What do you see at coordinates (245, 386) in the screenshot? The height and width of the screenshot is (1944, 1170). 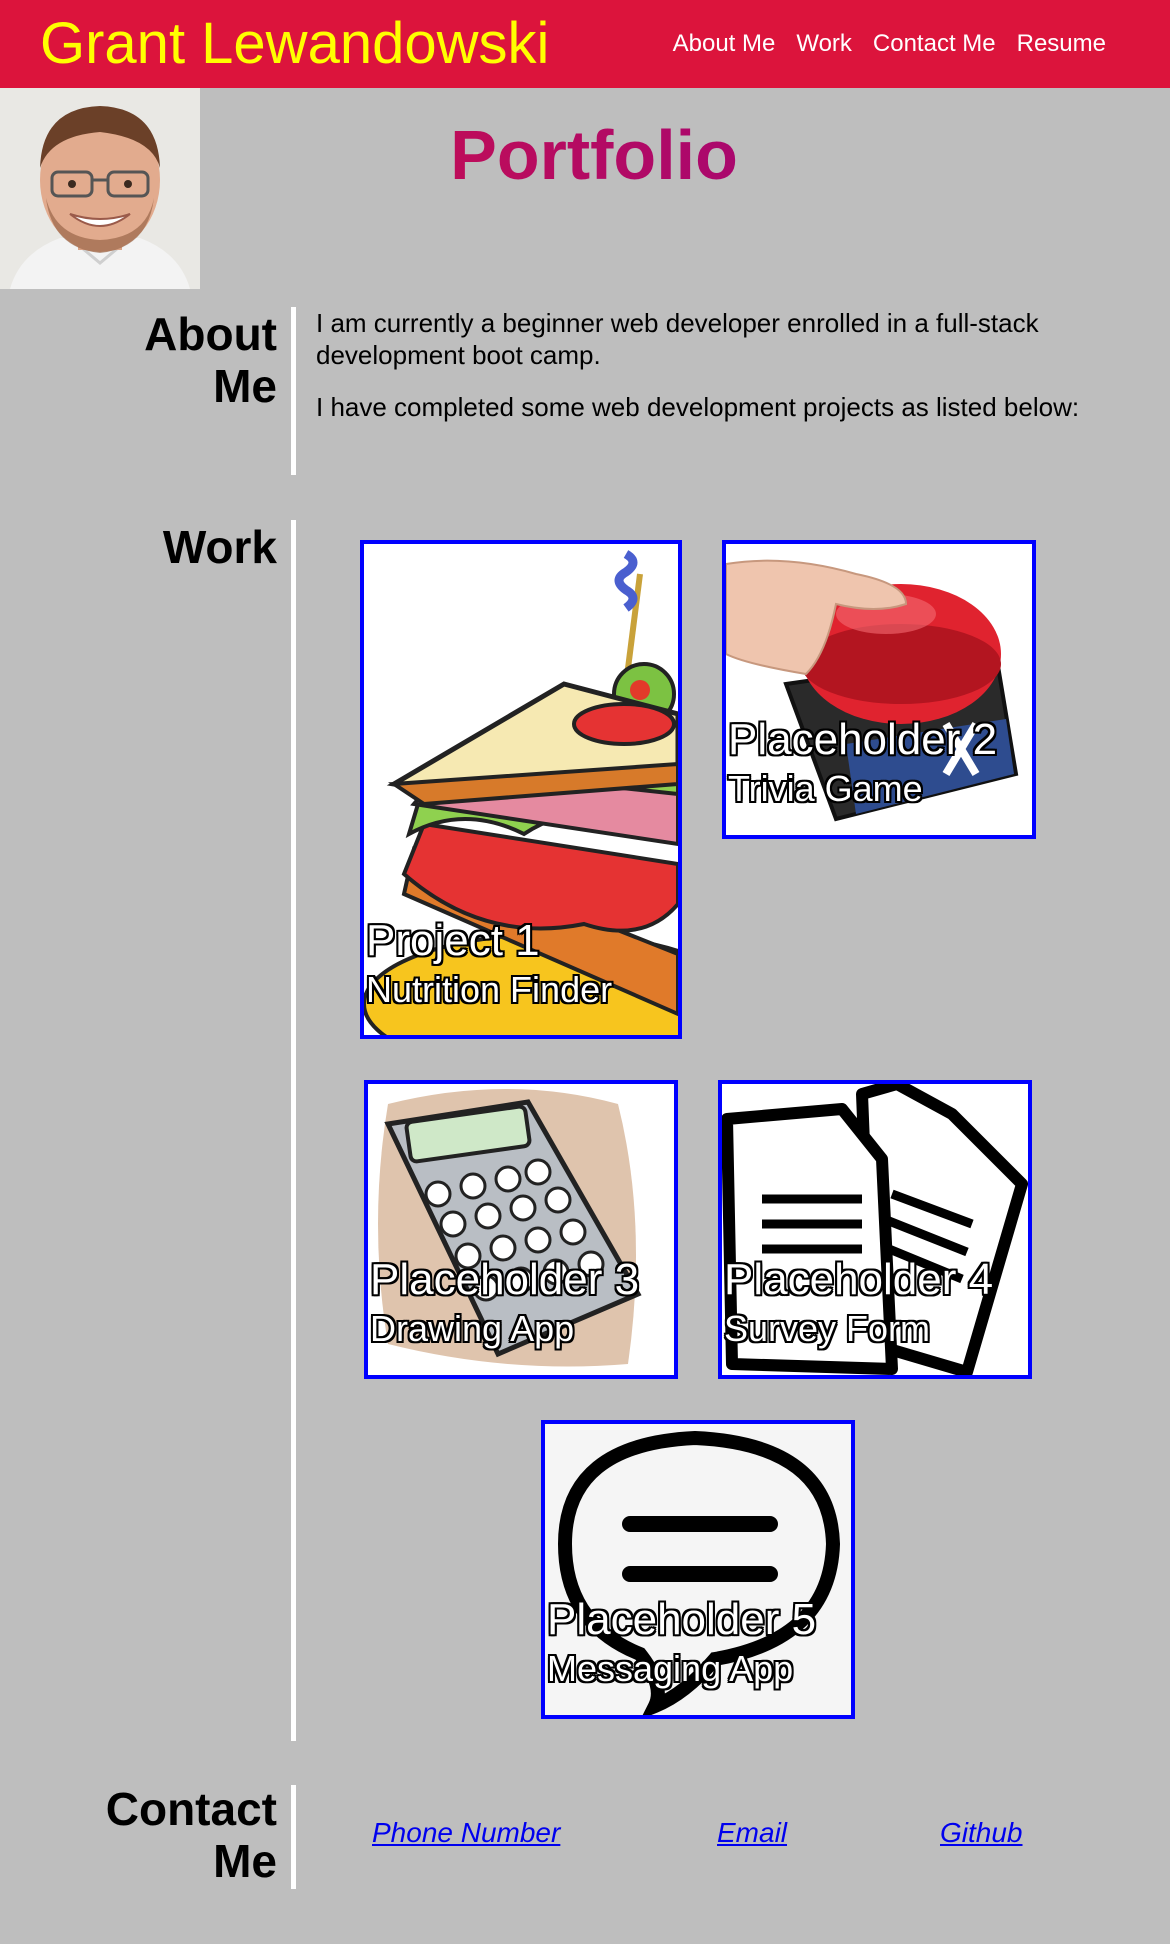 I see `about-me-heading-line2: Me` at bounding box center [245, 386].